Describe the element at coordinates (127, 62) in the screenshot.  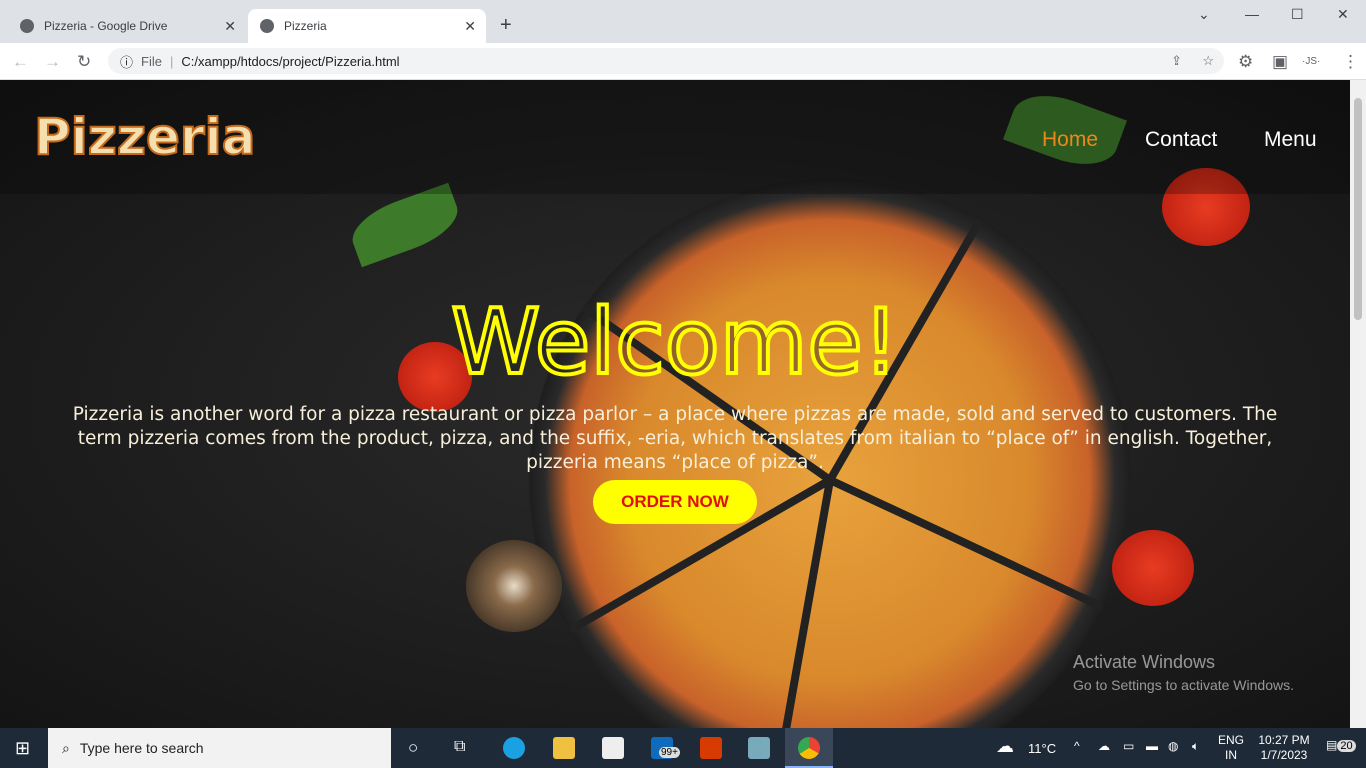
I see `info-icon: ⓘ` at that location.